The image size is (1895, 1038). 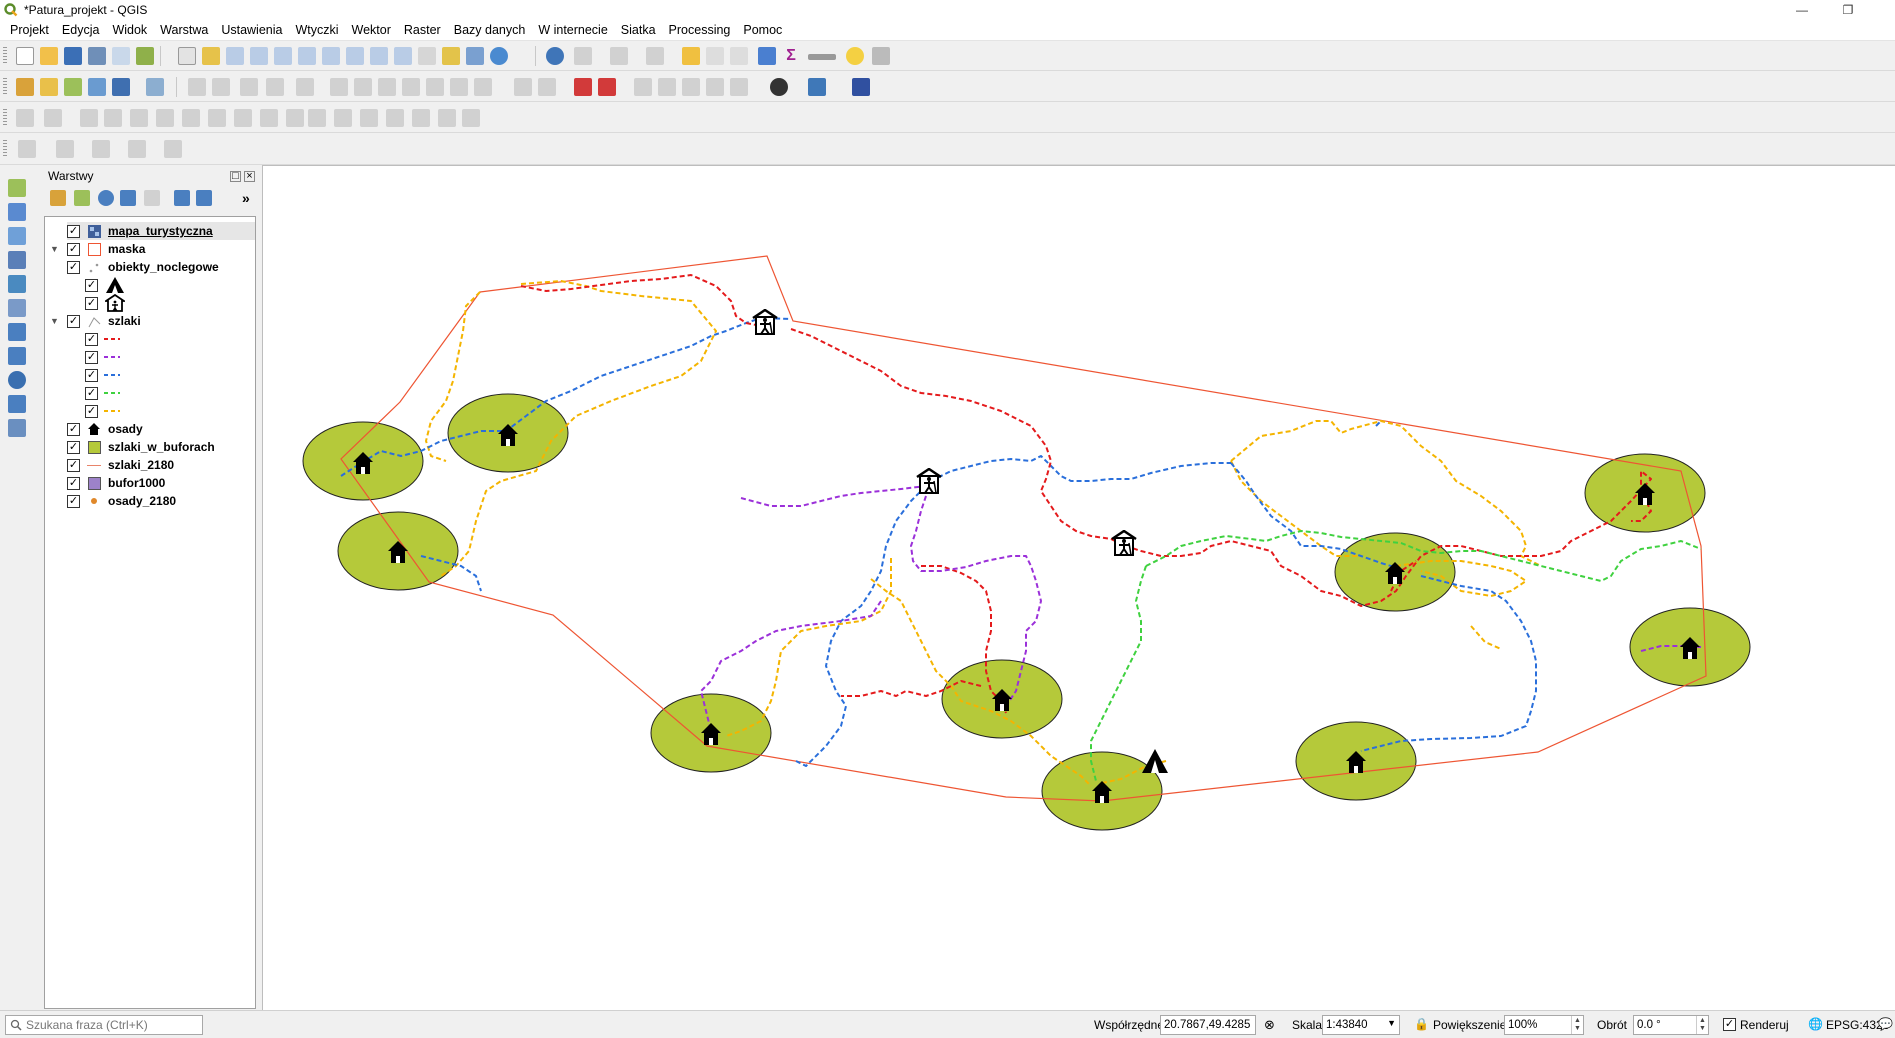 What do you see at coordinates (435, 87) in the screenshot?
I see `paste-features-icon` at bounding box center [435, 87].